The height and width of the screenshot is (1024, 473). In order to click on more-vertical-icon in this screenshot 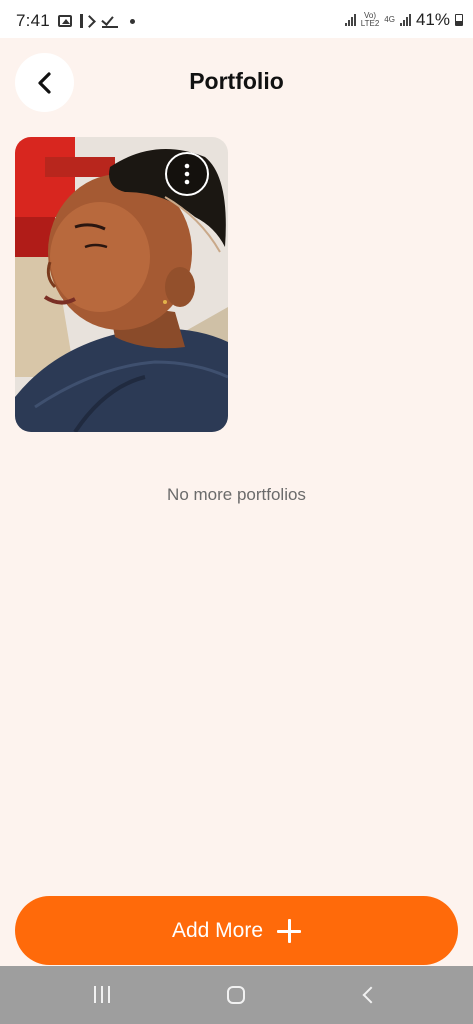, I will do `click(187, 174)`.